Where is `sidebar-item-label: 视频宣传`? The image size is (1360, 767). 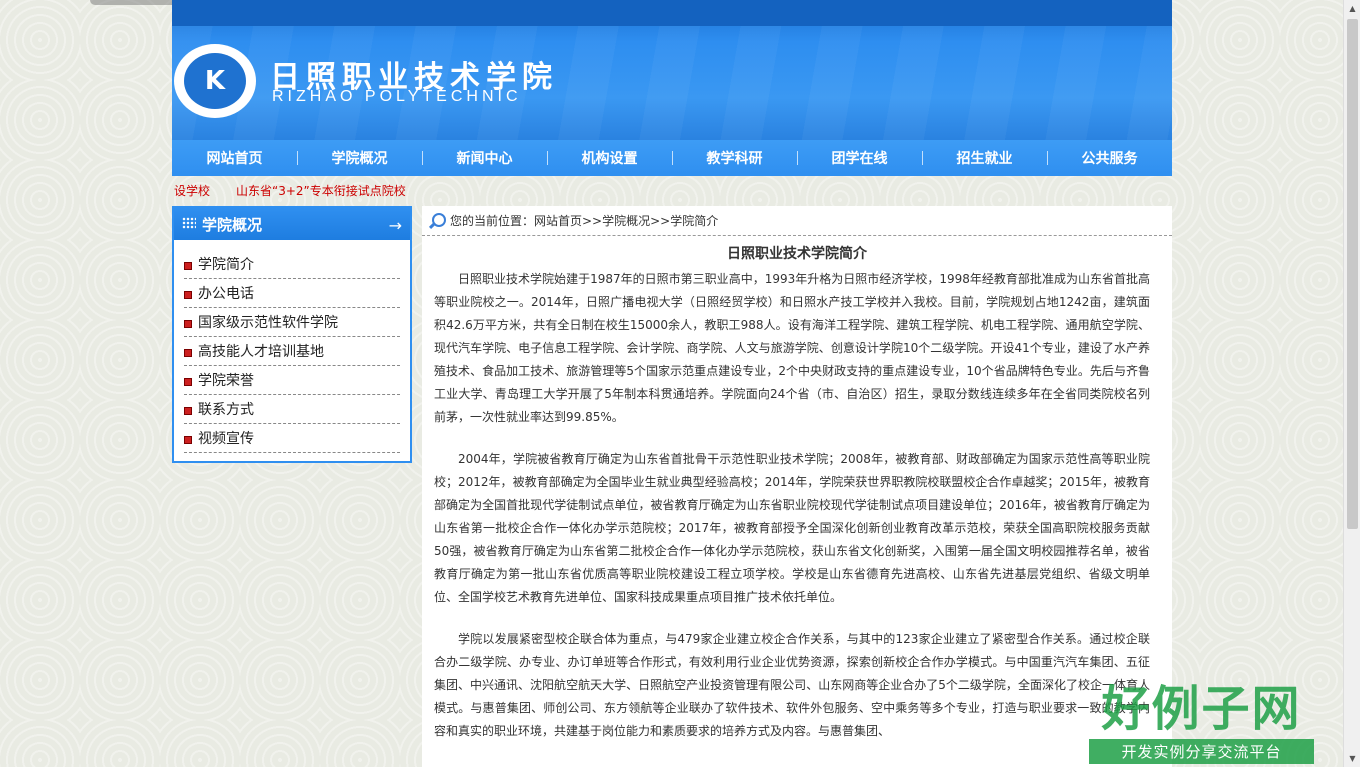 sidebar-item-label: 视频宣传 is located at coordinates (226, 439).